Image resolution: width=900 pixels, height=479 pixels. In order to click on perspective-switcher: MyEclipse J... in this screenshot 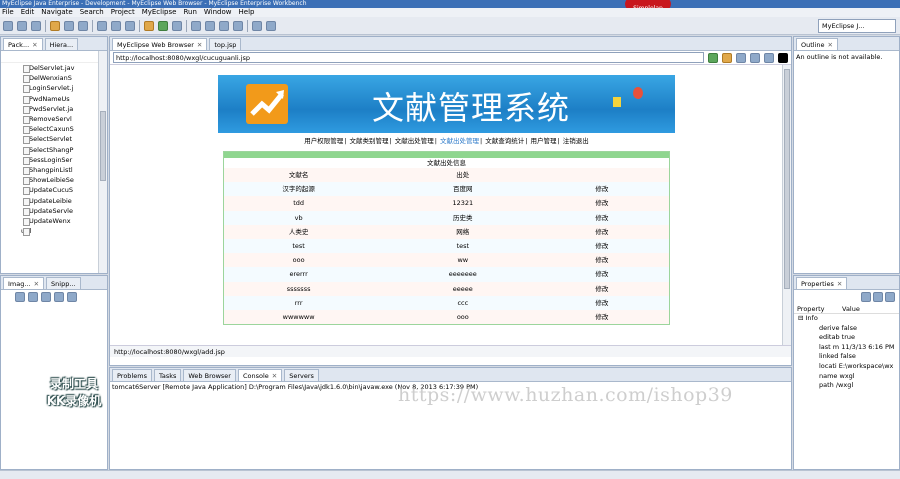, I will do `click(857, 26)`.